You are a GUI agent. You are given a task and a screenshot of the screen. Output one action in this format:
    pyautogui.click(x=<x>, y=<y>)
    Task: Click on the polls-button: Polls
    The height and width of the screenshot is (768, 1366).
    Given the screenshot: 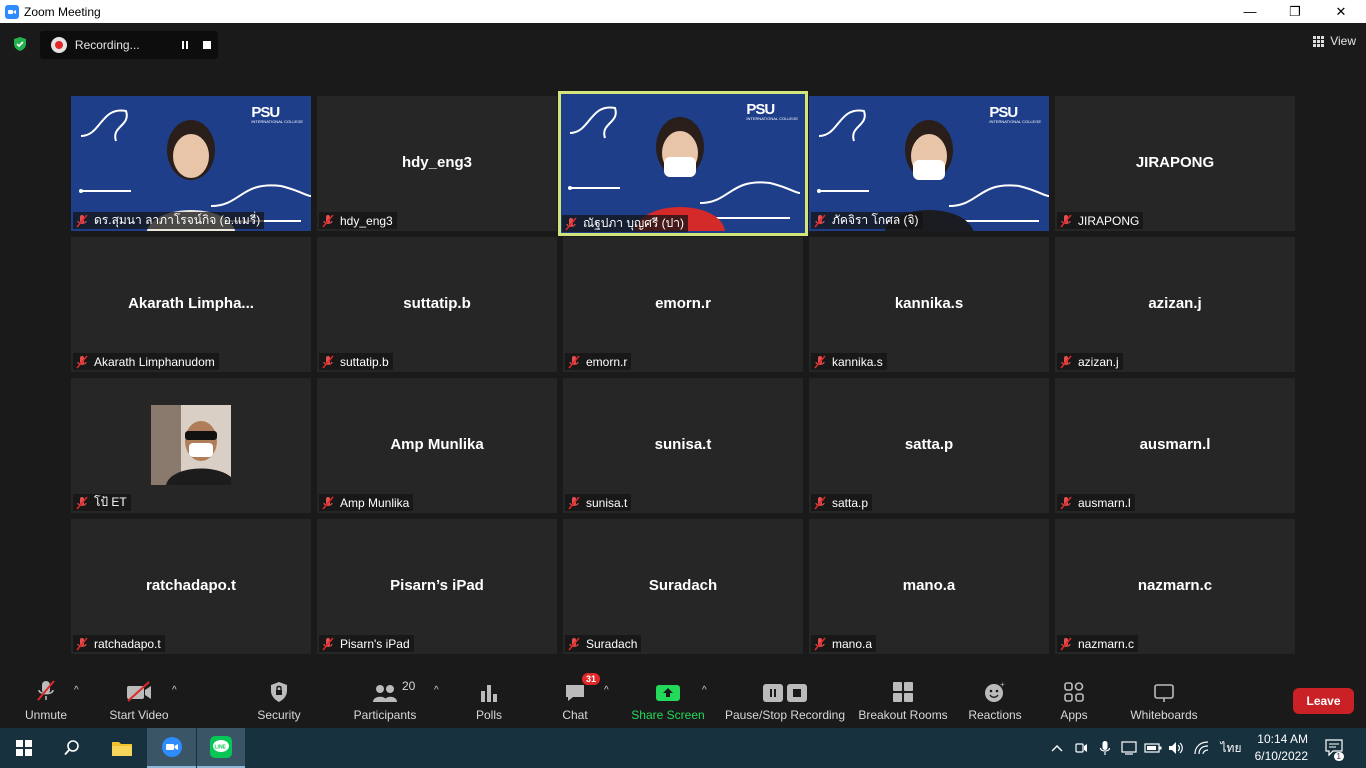 What is the action you would take?
    pyautogui.click(x=489, y=700)
    